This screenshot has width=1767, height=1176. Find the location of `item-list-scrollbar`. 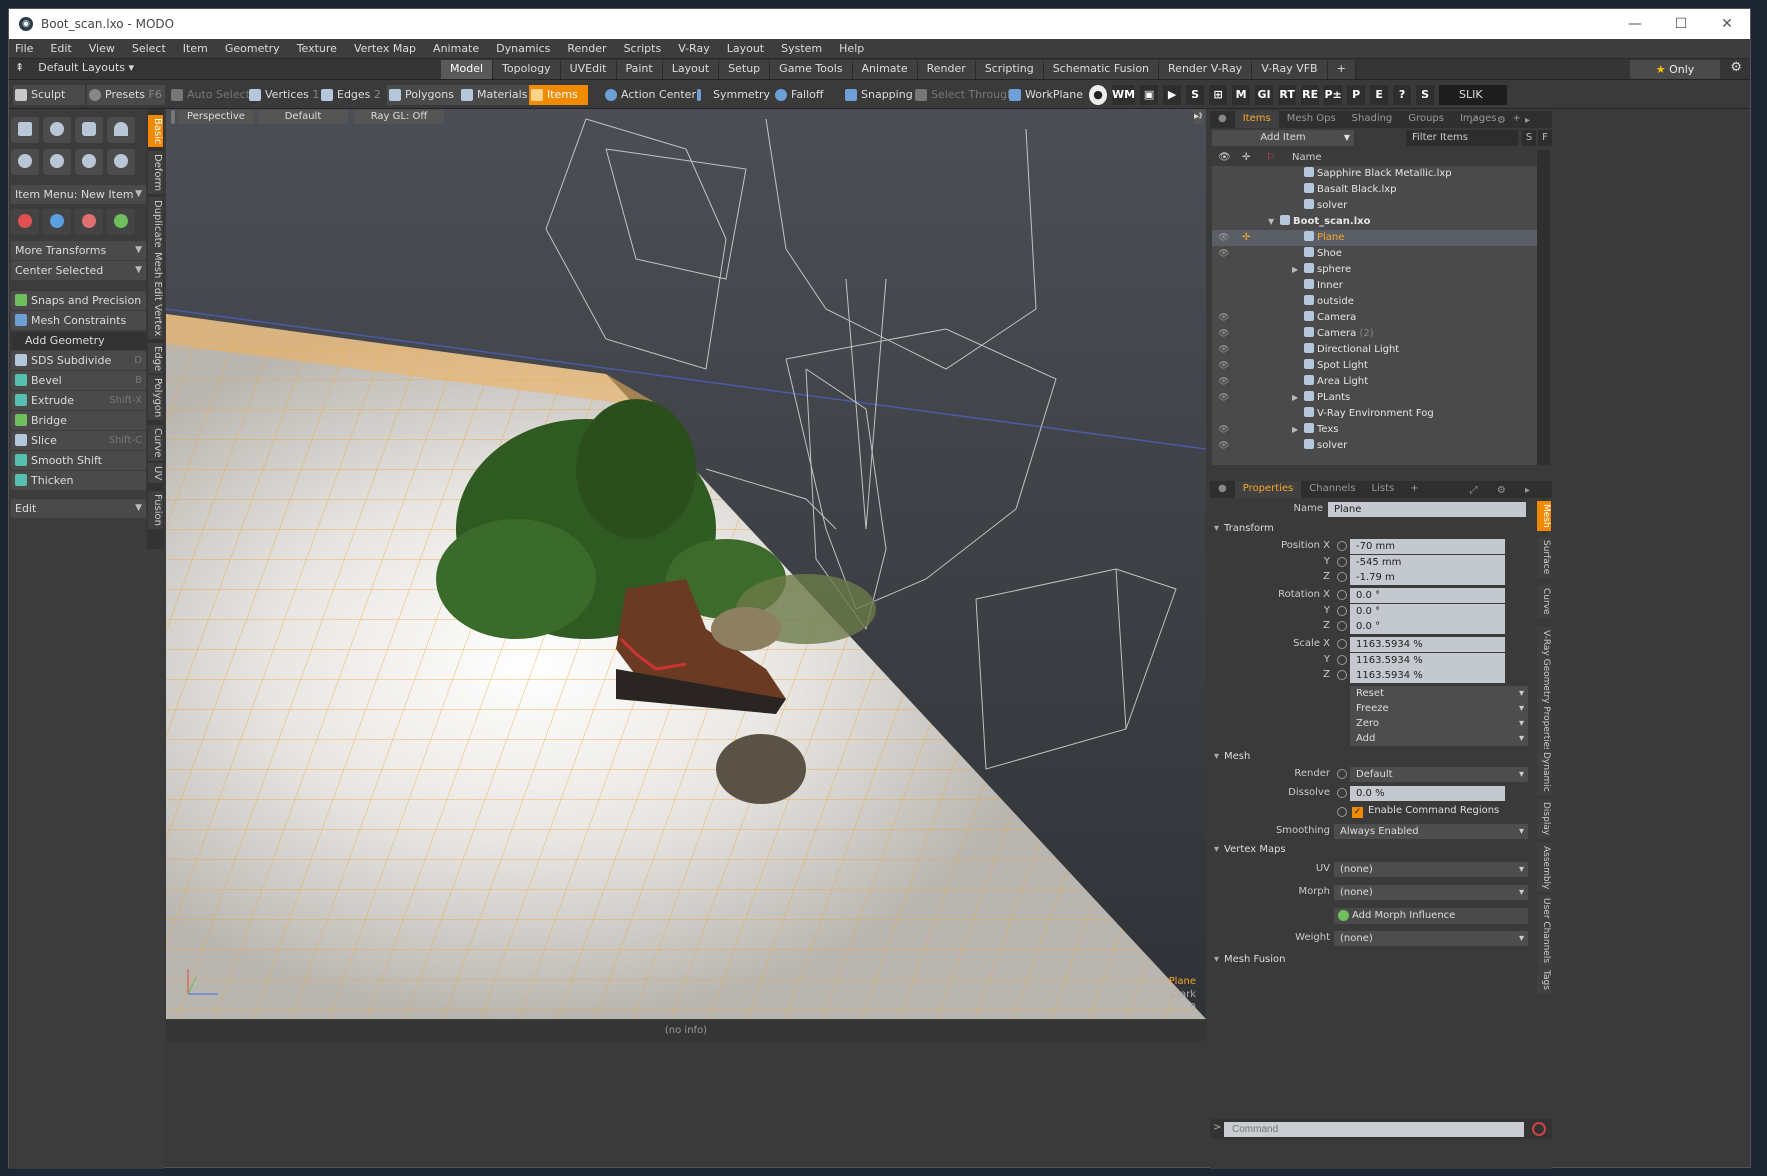

item-list-scrollbar is located at coordinates (1543, 307).